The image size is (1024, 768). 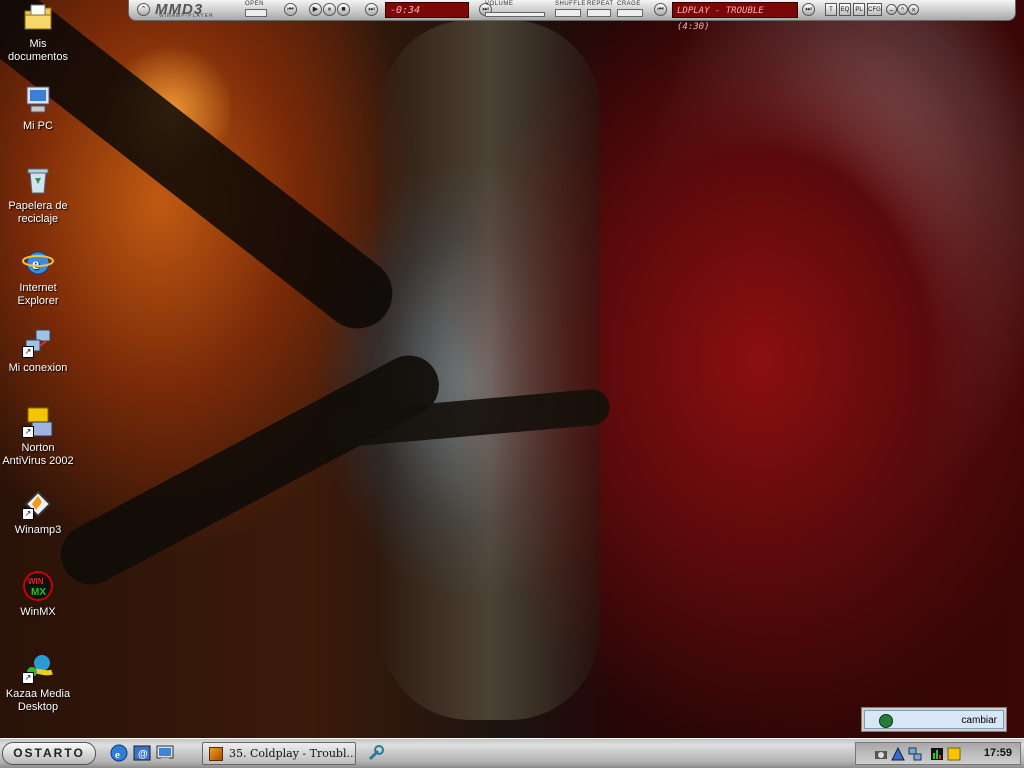 What do you see at coordinates (255, 4) in the screenshot?
I see `open-label: OPEN` at bounding box center [255, 4].